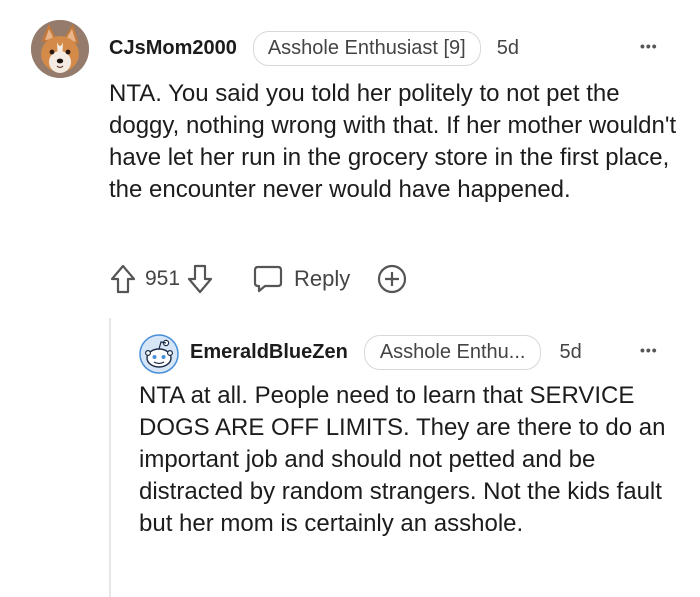 The height and width of the screenshot is (597, 700). What do you see at coordinates (159, 354) in the screenshot?
I see `reply-user-avatar` at bounding box center [159, 354].